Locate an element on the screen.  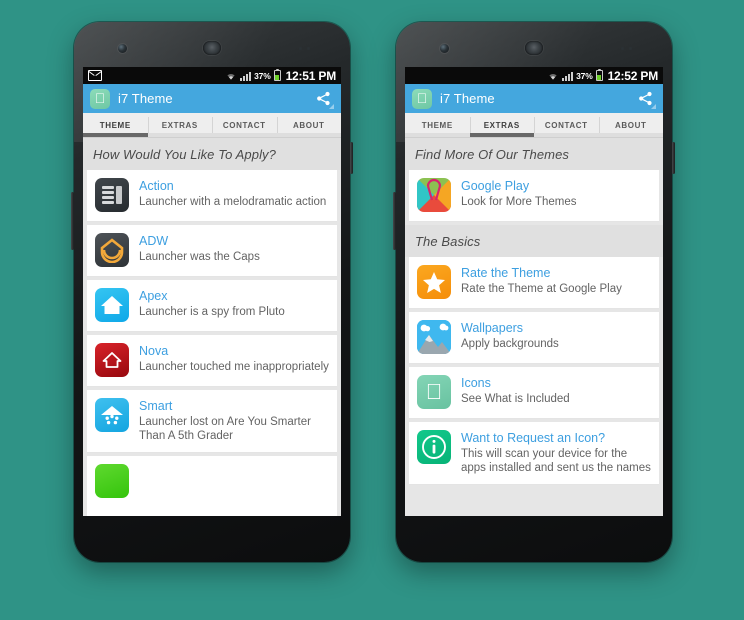
section-header: Find More Of Our Themes is located at coordinates (534, 154).